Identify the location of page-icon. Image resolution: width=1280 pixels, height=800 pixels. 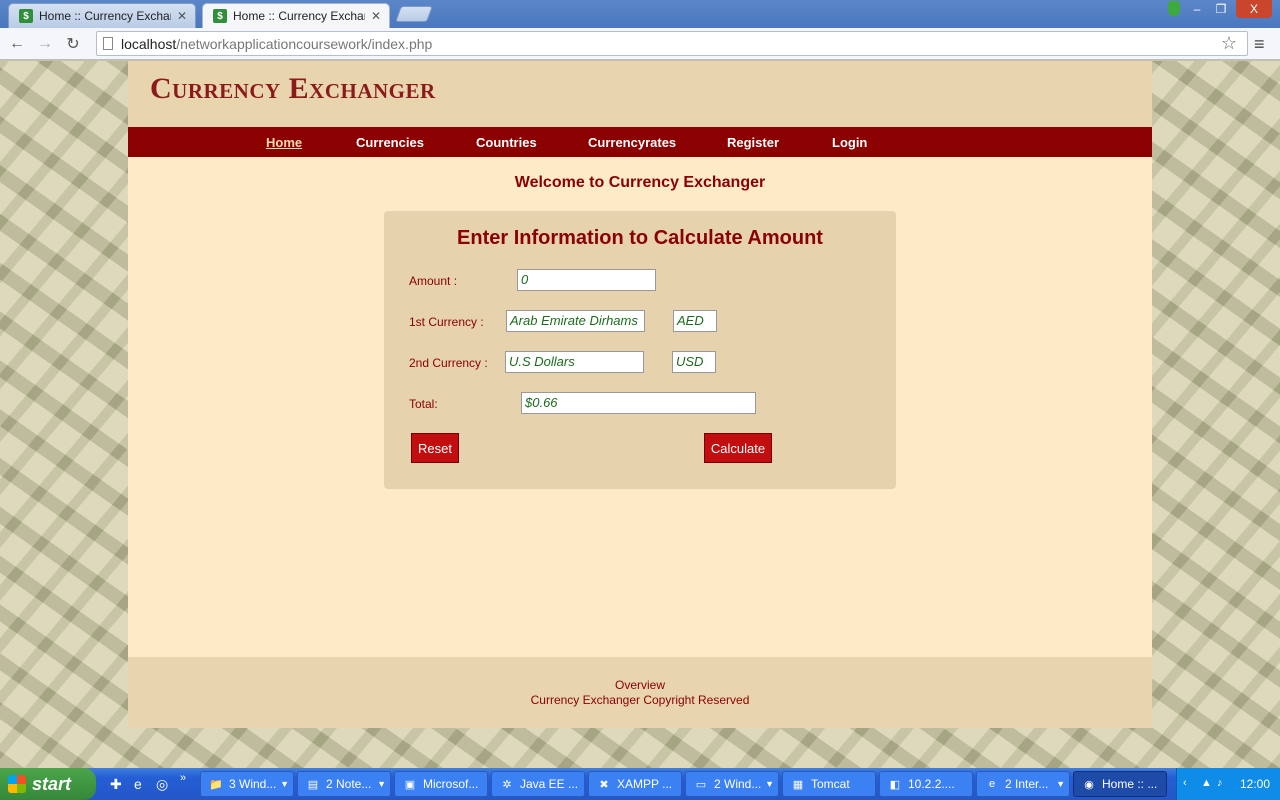
(108, 43).